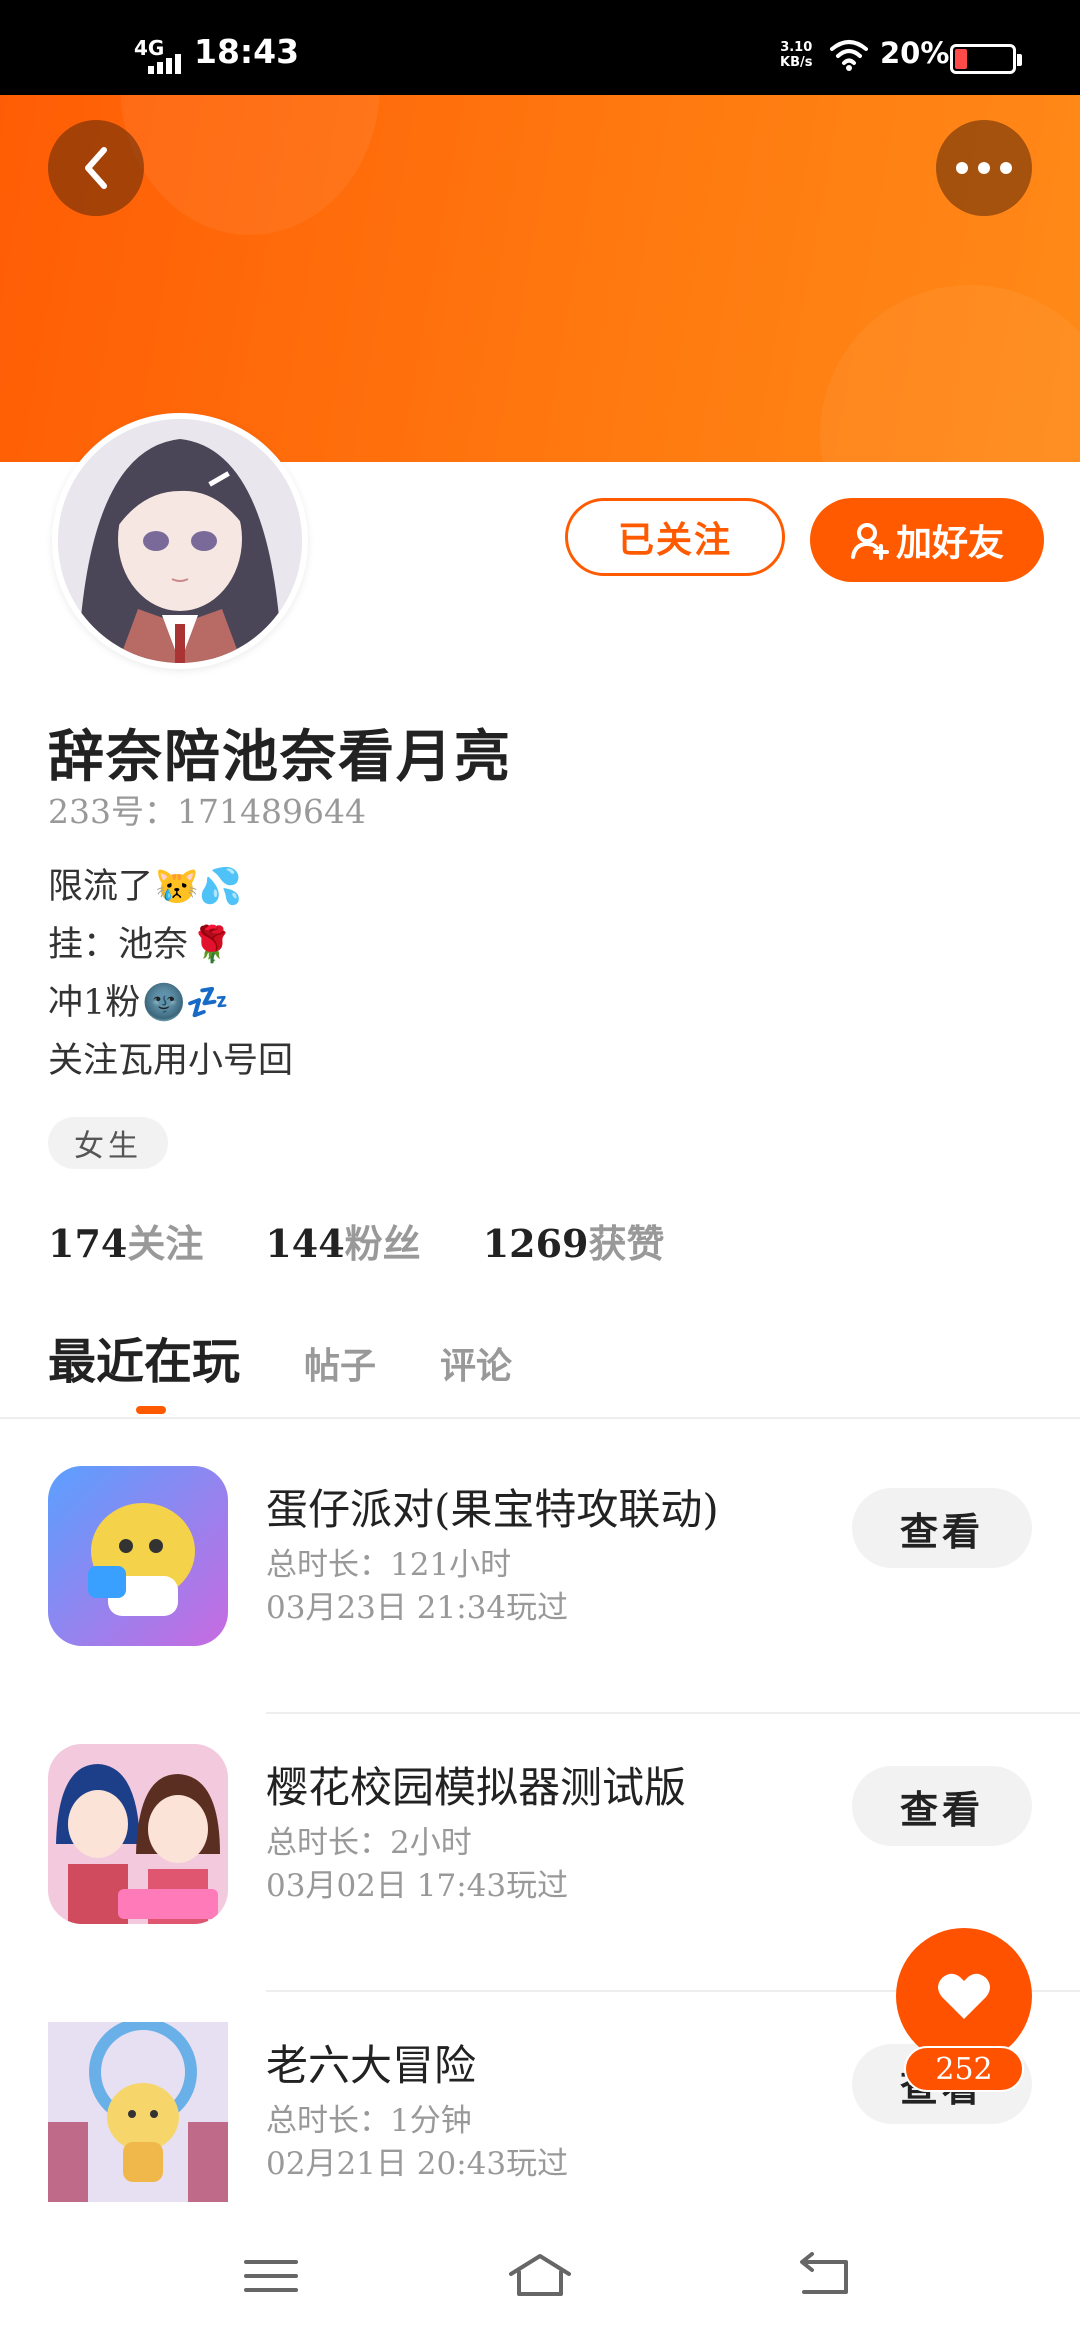 This screenshot has height=2340, width=1080. Describe the element at coordinates (247, 51) in the screenshot. I see `clock: 18:43` at that location.